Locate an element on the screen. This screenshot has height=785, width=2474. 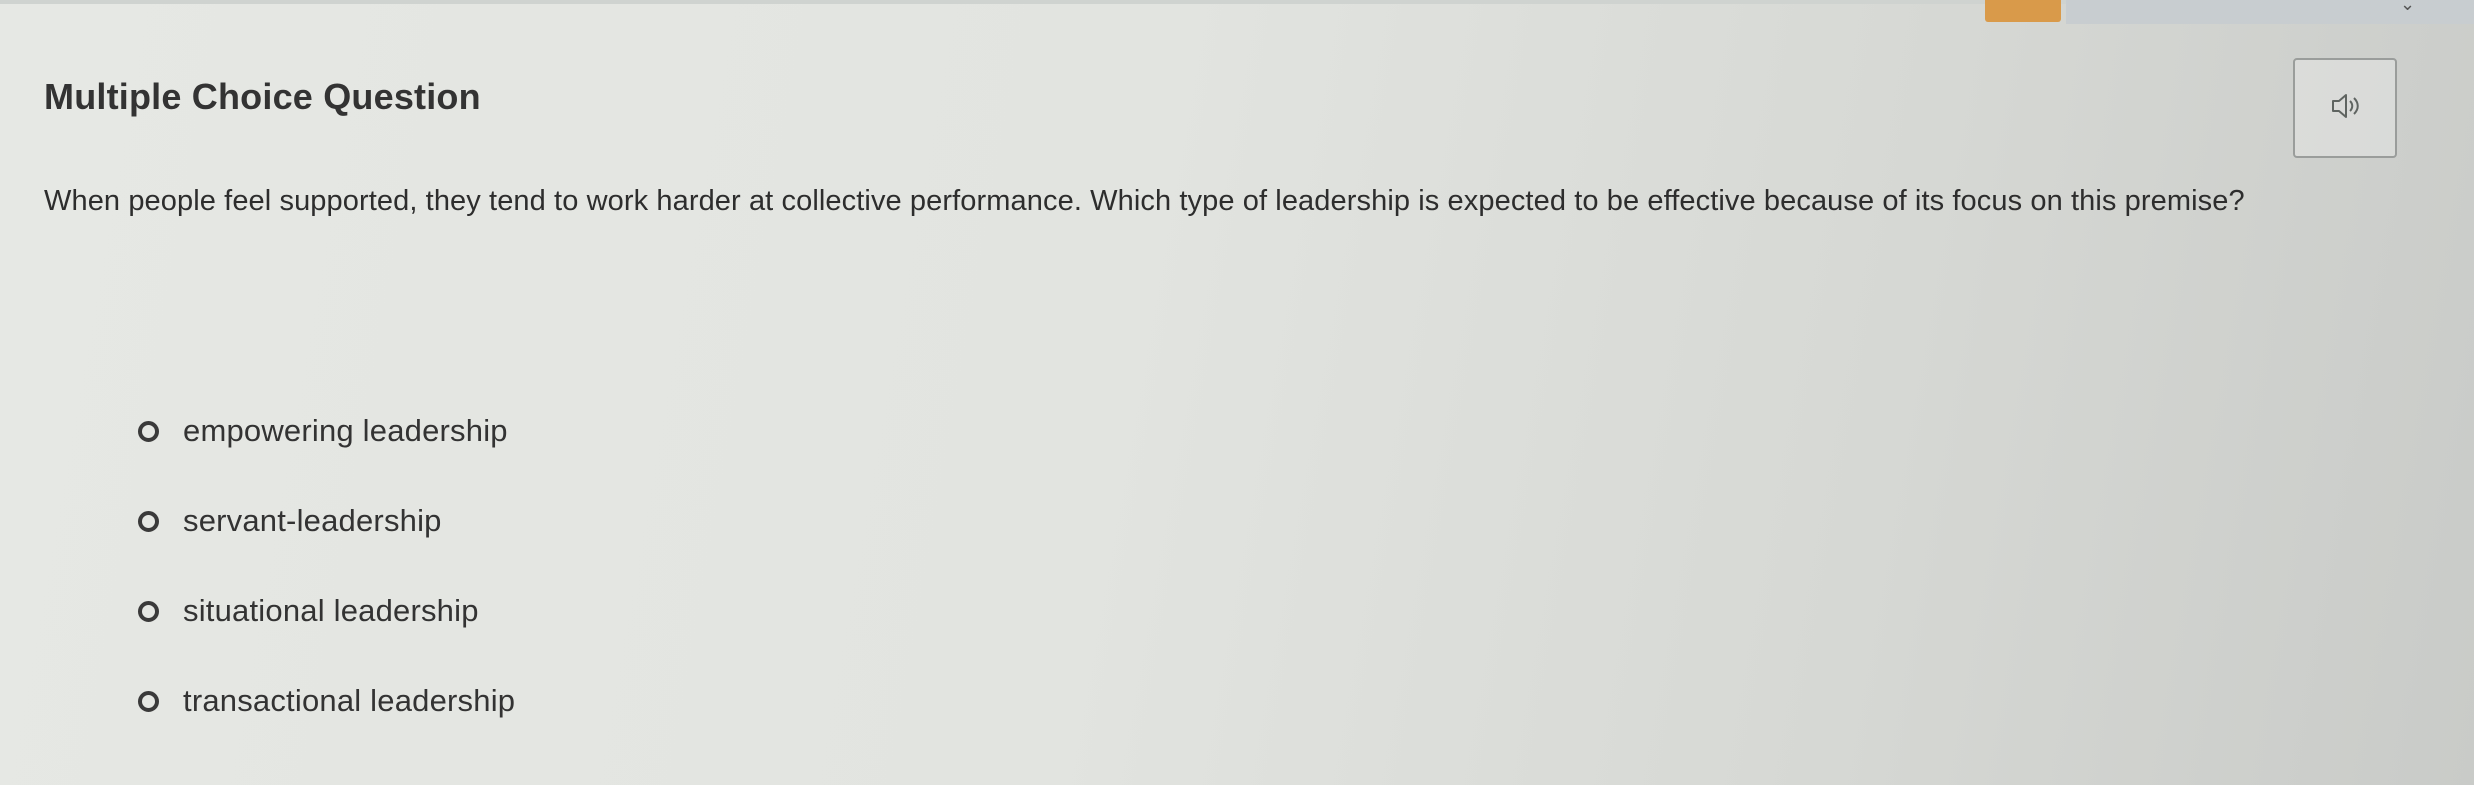
answer-option-label: servant-leadership is located at coordinates (312, 520).